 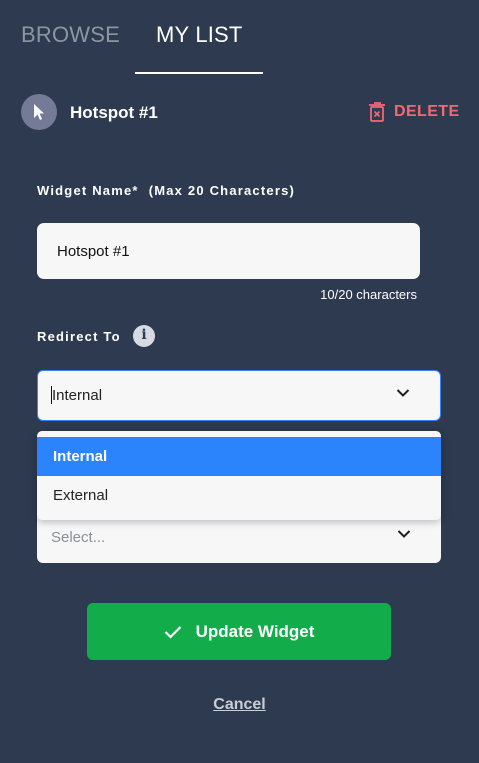 I want to click on update-widget-button: Update Widget, so click(x=239, y=631).